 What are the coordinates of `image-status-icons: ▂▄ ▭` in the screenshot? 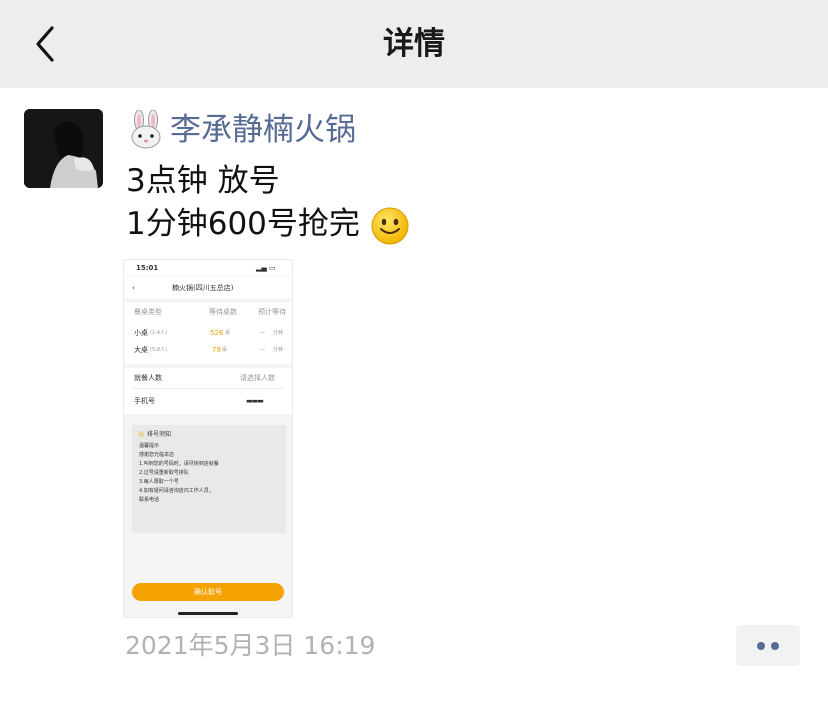 It's located at (266, 268).